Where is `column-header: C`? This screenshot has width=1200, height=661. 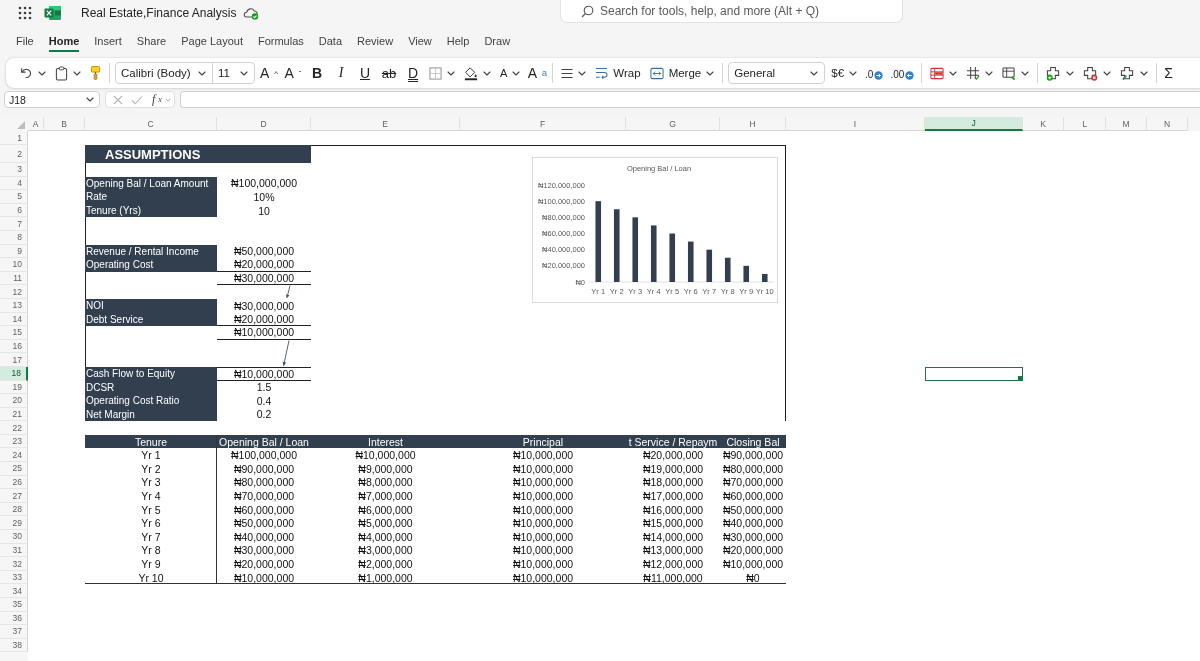 column-header: C is located at coordinates (151, 124).